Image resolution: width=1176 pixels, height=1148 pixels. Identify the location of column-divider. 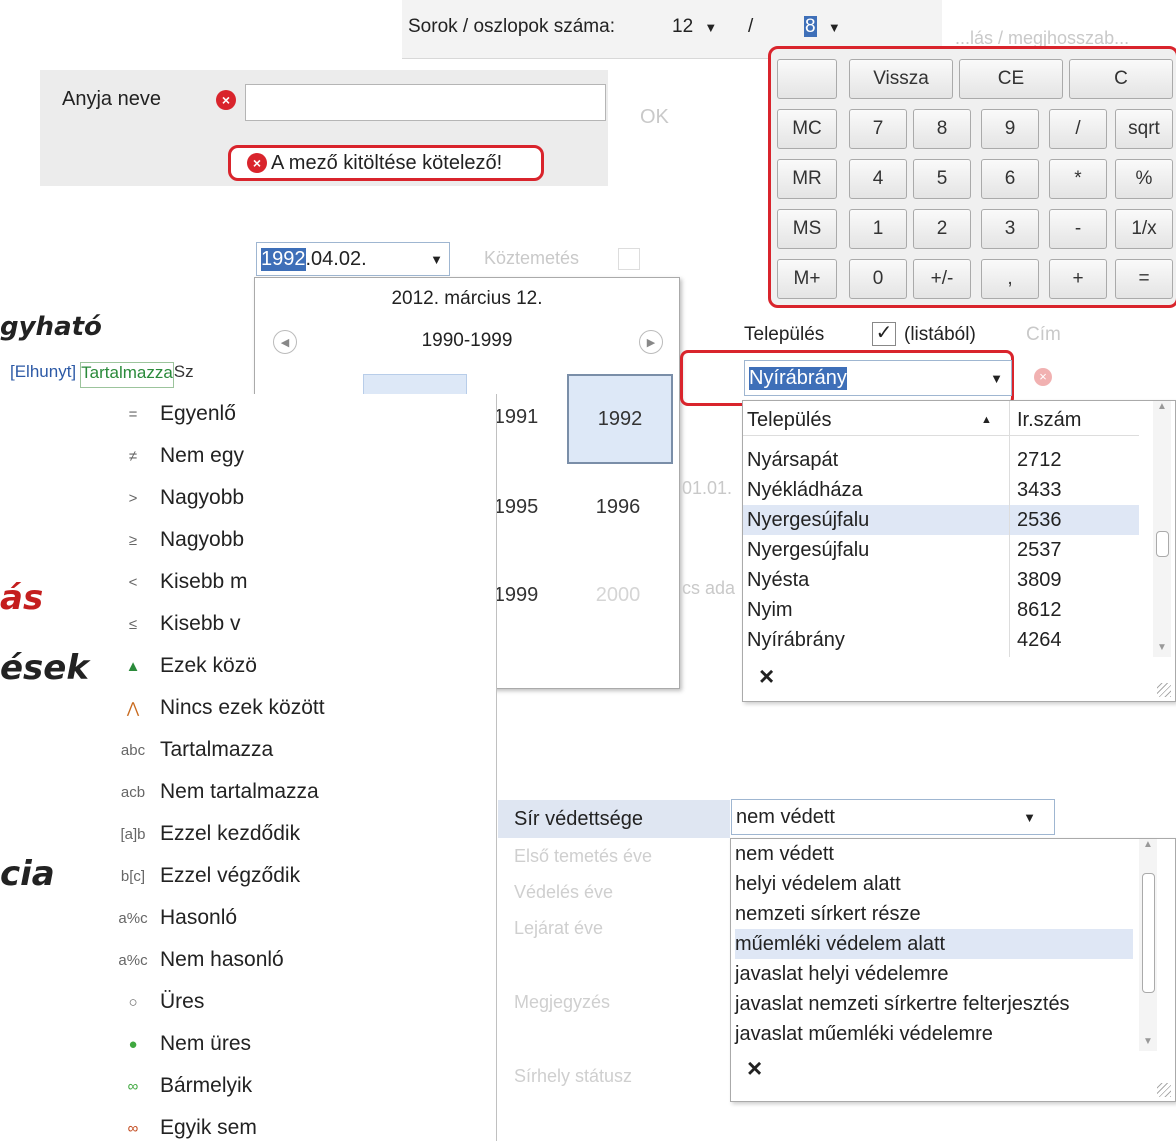
(1009, 529).